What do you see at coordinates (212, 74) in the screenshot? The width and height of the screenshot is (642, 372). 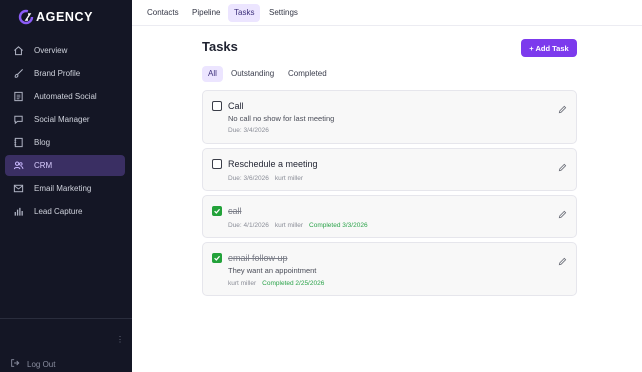 I see `filter-all: All` at bounding box center [212, 74].